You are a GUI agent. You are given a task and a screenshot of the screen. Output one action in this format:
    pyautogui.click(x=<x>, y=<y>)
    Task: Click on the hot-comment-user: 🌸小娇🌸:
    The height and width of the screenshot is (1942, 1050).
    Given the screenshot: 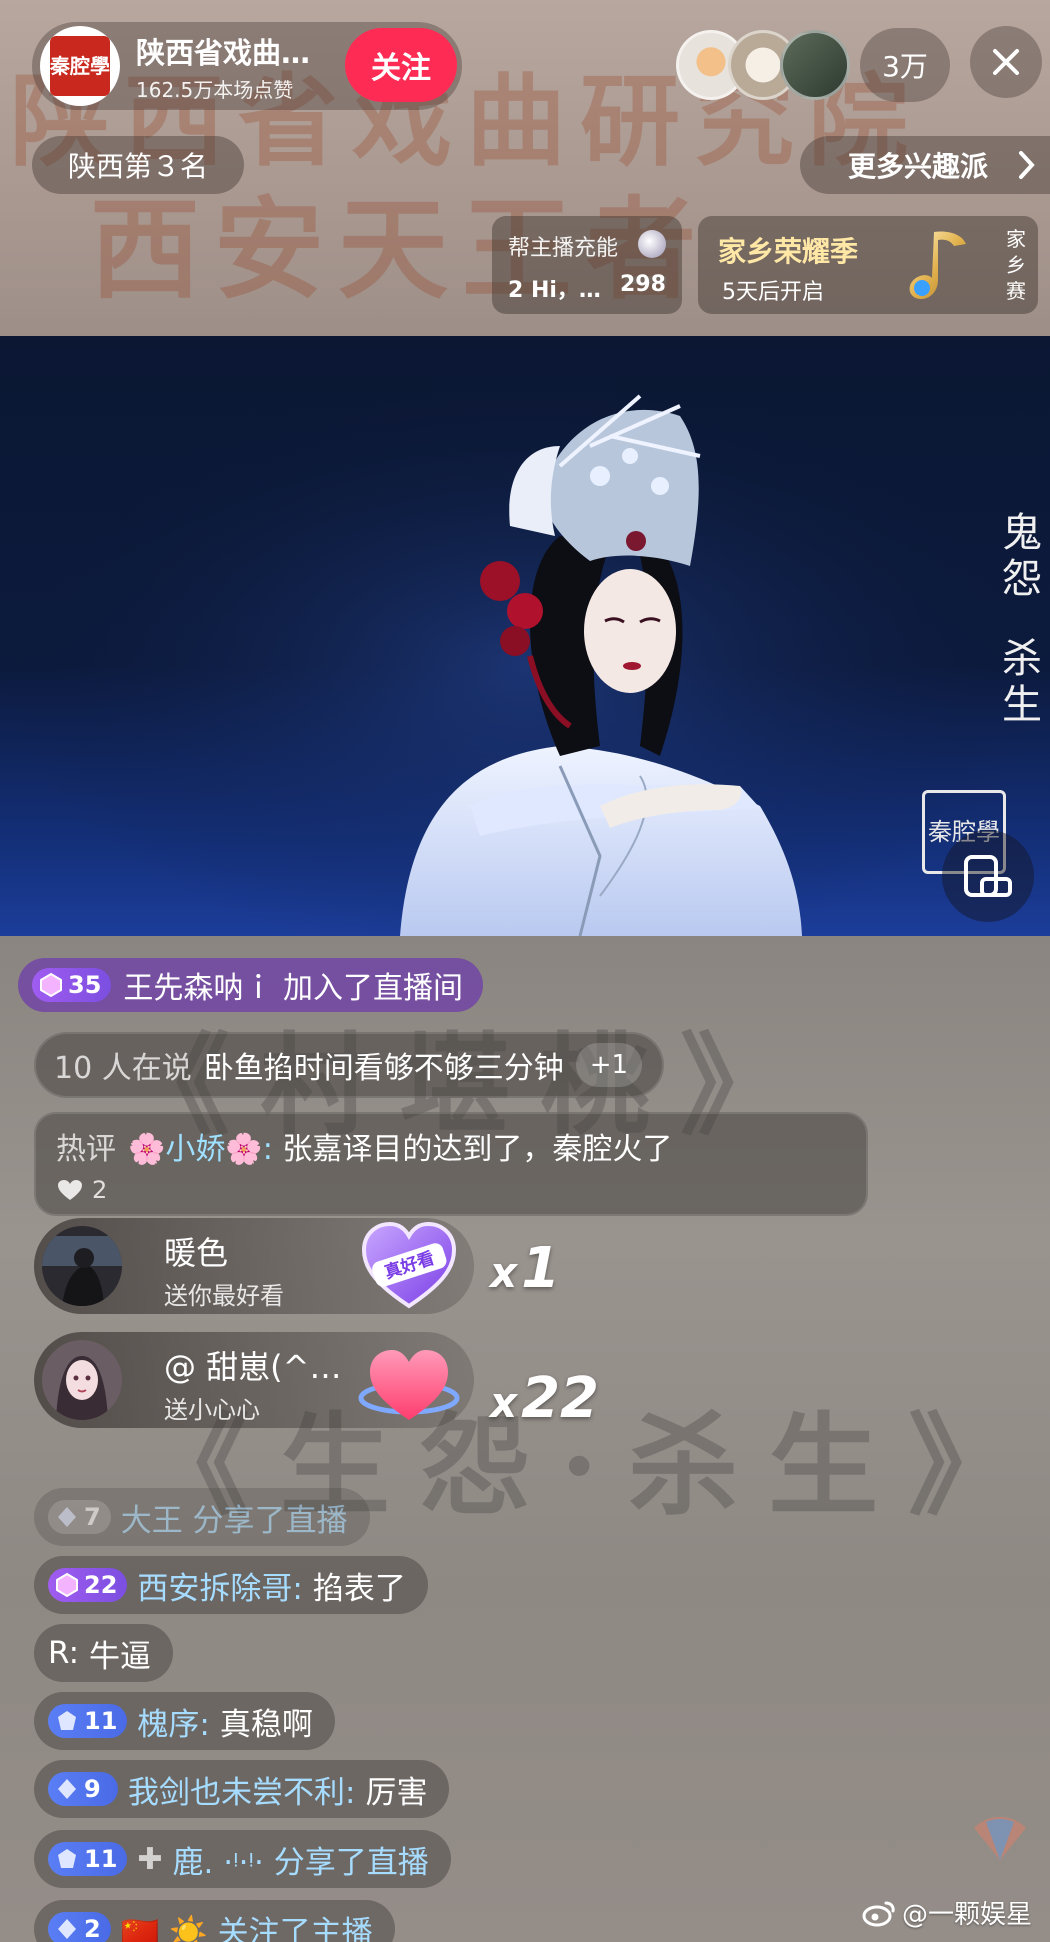 What is the action you would take?
    pyautogui.click(x=200, y=1149)
    